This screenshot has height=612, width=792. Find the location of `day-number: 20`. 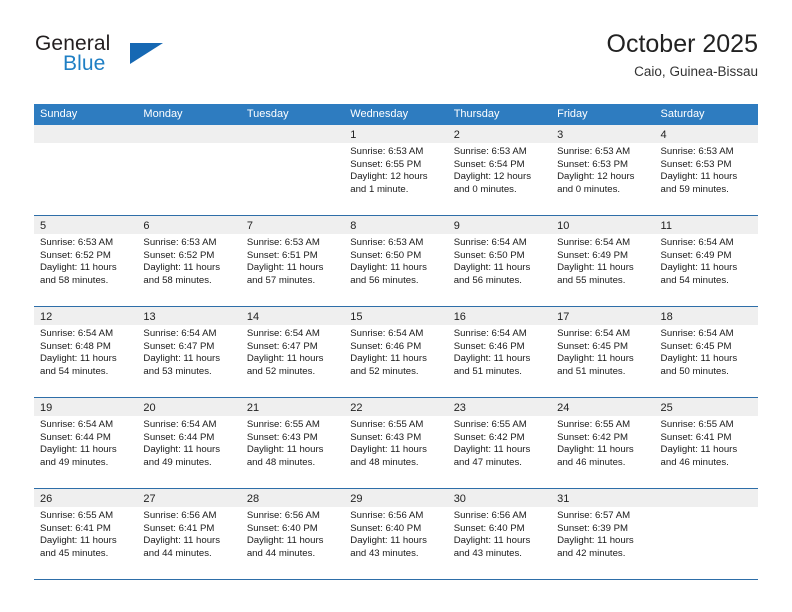

day-number: 20 is located at coordinates (149, 408).